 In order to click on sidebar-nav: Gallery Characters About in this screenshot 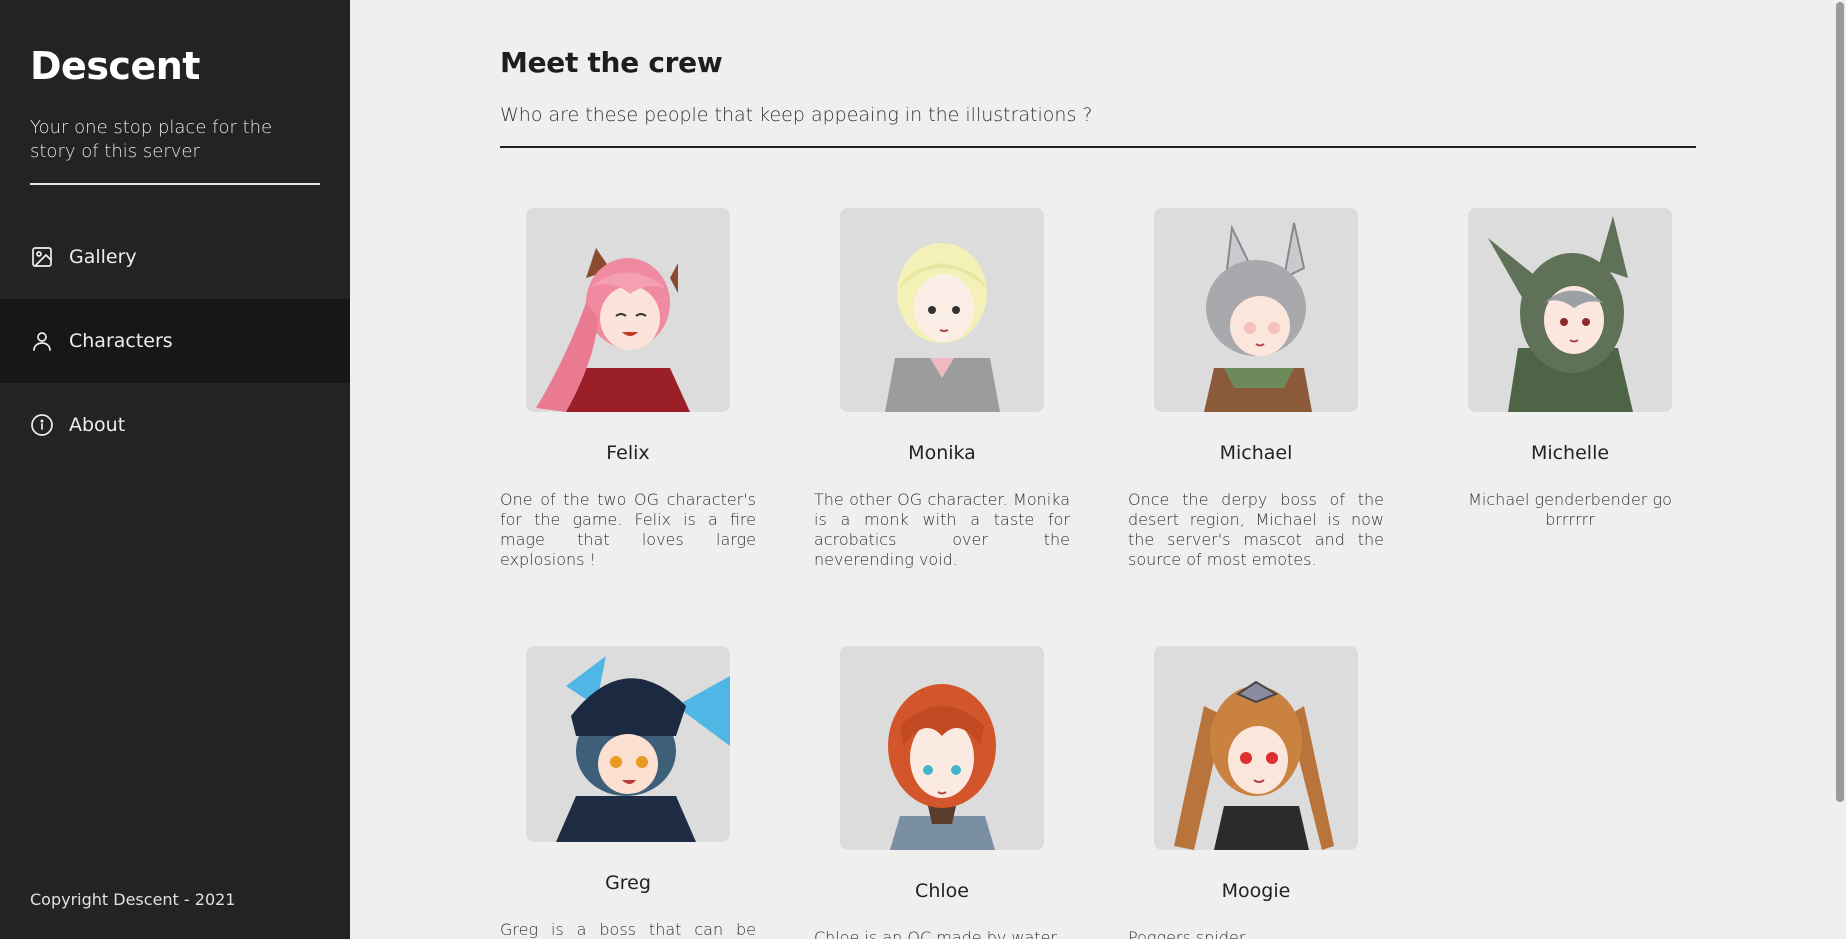, I will do `click(175, 341)`.